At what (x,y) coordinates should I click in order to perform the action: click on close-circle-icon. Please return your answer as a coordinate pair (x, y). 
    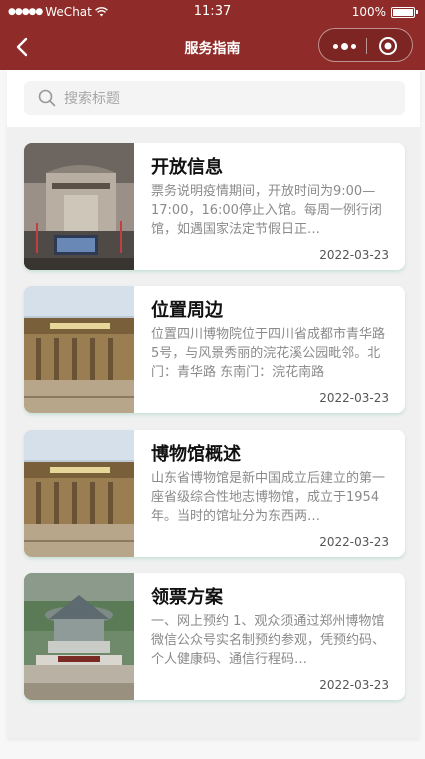
    Looking at the image, I should click on (388, 46).